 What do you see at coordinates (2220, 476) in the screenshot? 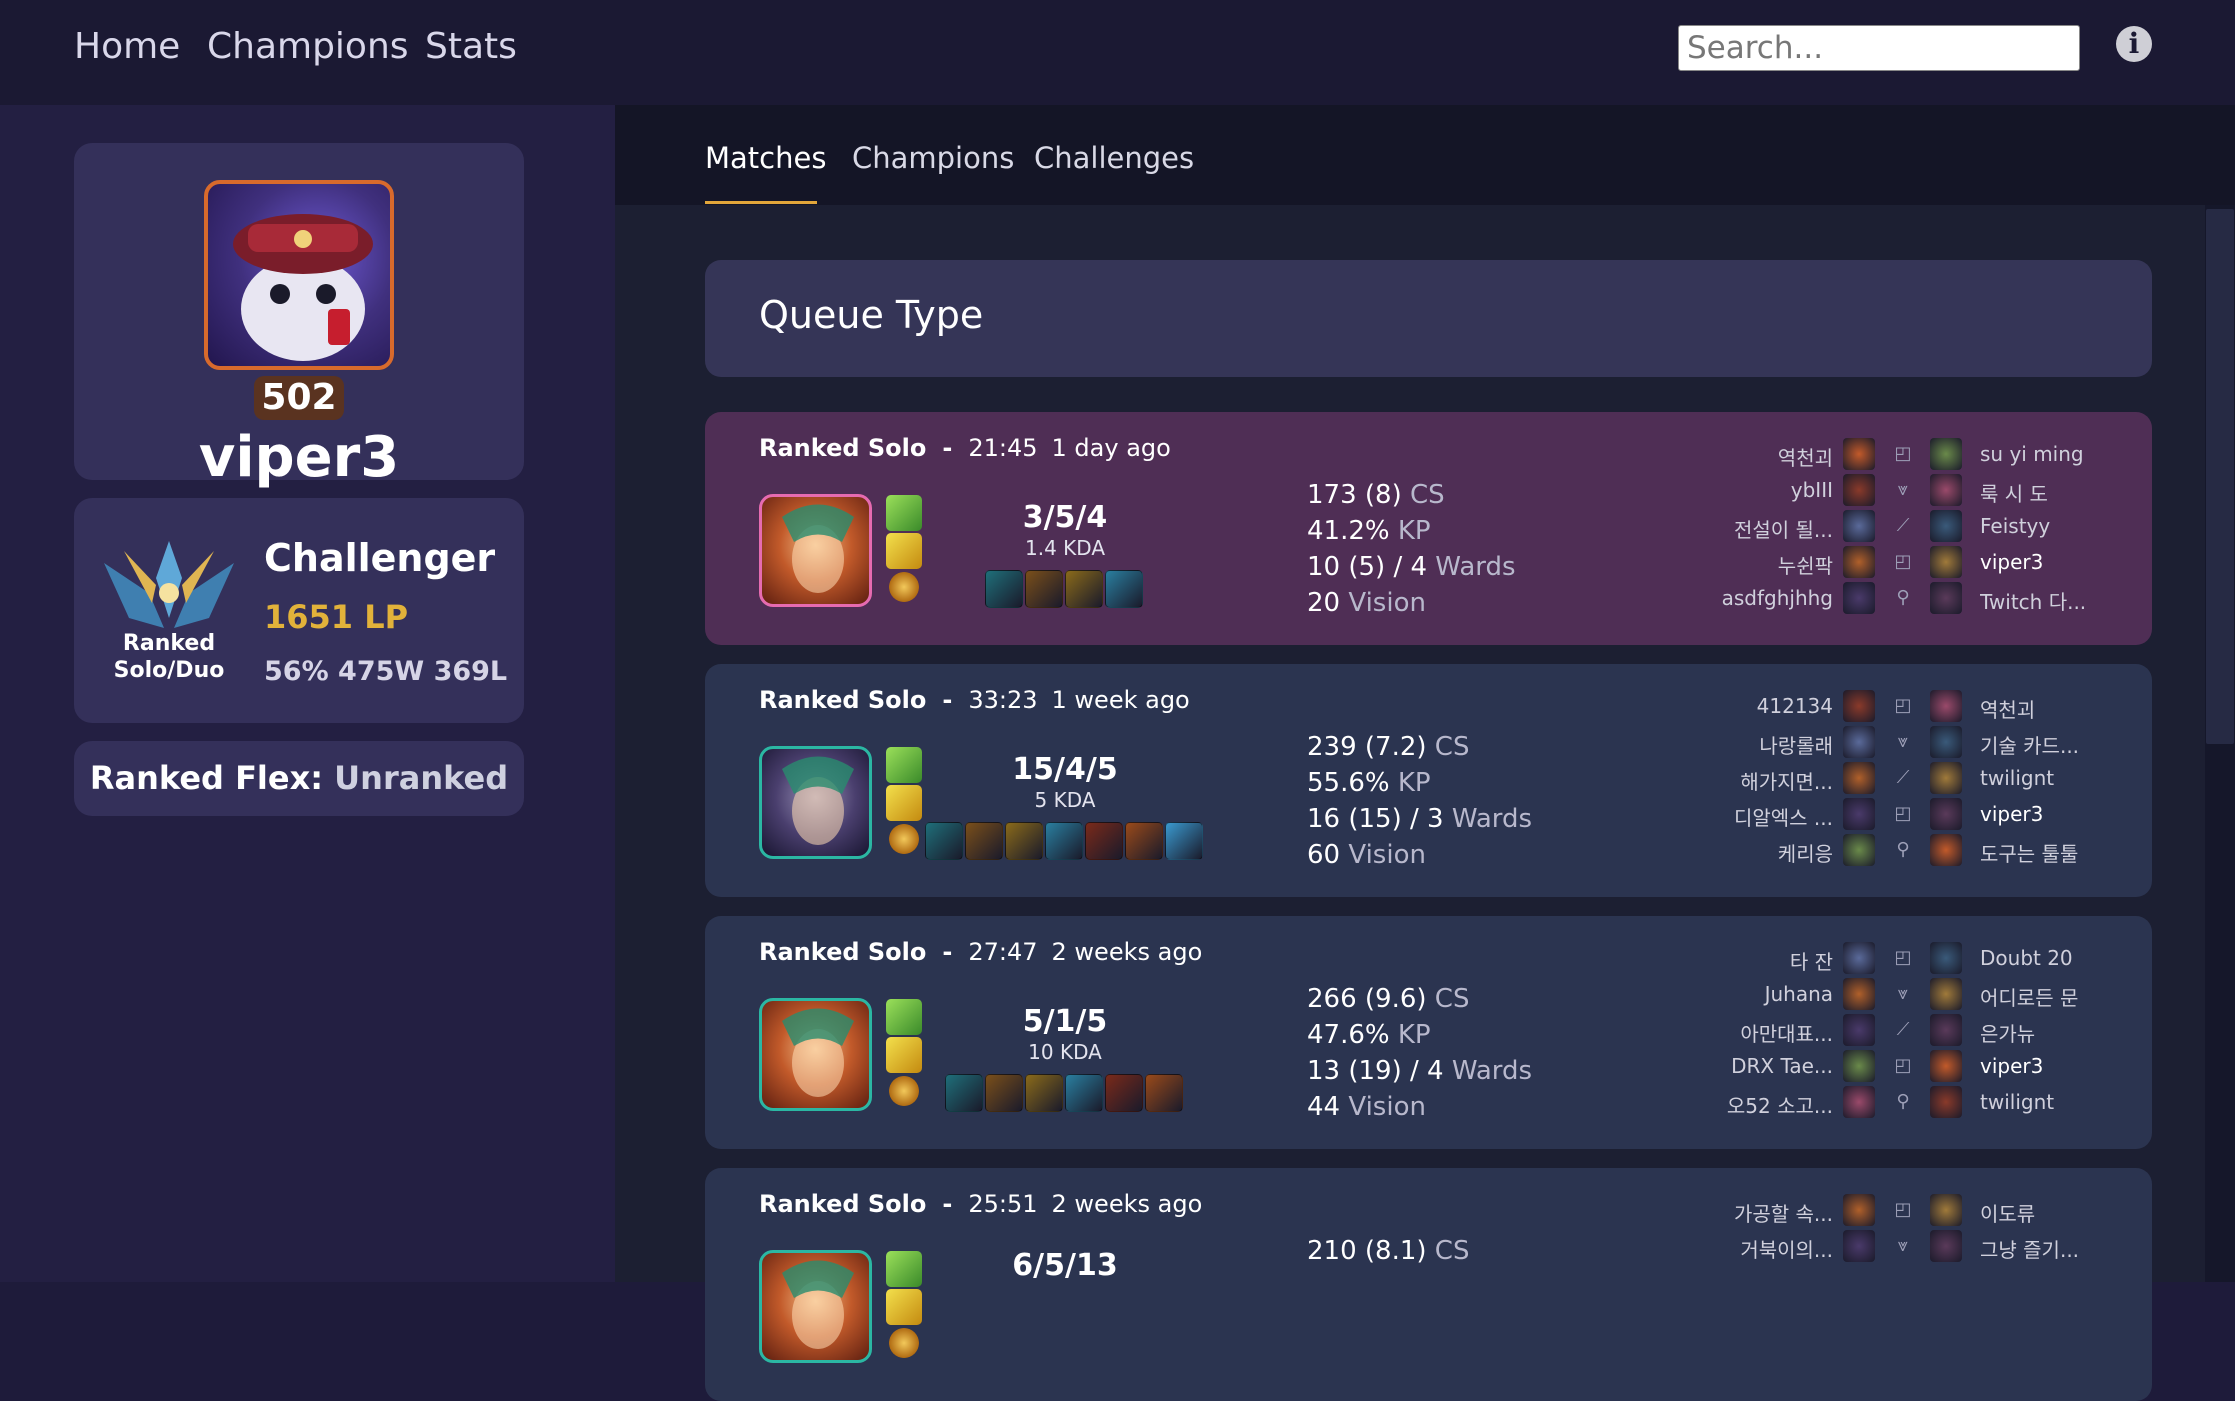
I see `scrollbar-thumb` at bounding box center [2220, 476].